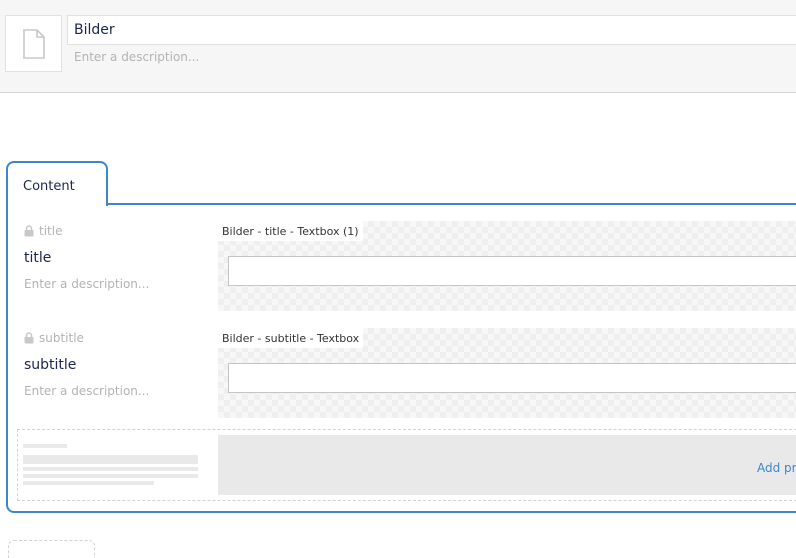  What do you see at coordinates (291, 338) in the screenshot?
I see `property-editor-label: Bilder - subtitle - Textbox` at bounding box center [291, 338].